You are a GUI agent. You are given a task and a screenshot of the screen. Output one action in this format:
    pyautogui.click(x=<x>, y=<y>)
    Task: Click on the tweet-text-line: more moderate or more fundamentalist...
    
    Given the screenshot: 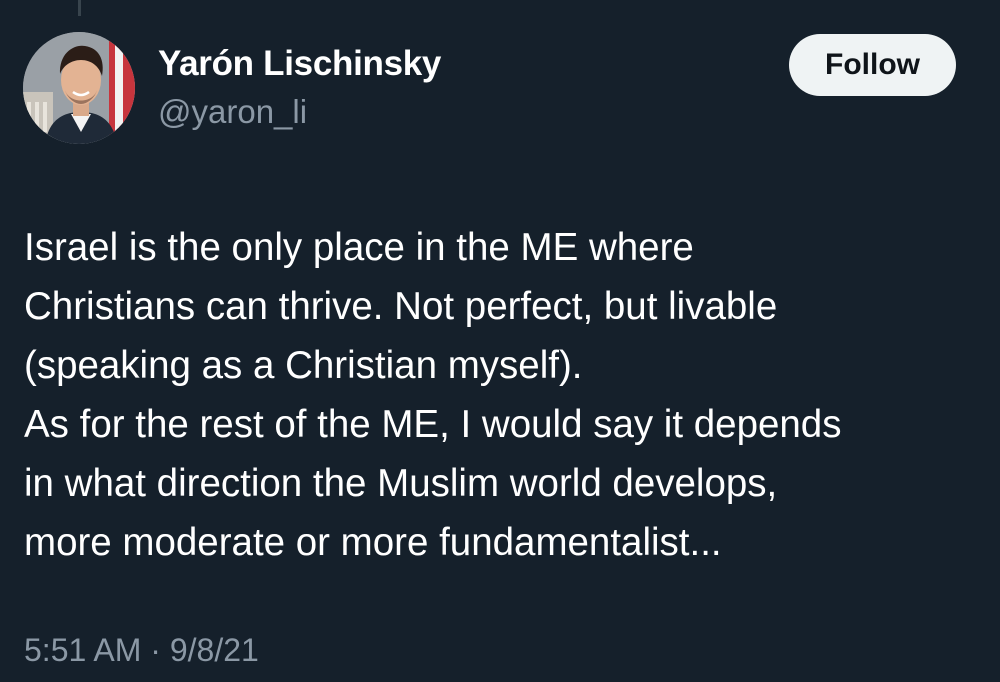 What is the action you would take?
    pyautogui.click(x=373, y=542)
    